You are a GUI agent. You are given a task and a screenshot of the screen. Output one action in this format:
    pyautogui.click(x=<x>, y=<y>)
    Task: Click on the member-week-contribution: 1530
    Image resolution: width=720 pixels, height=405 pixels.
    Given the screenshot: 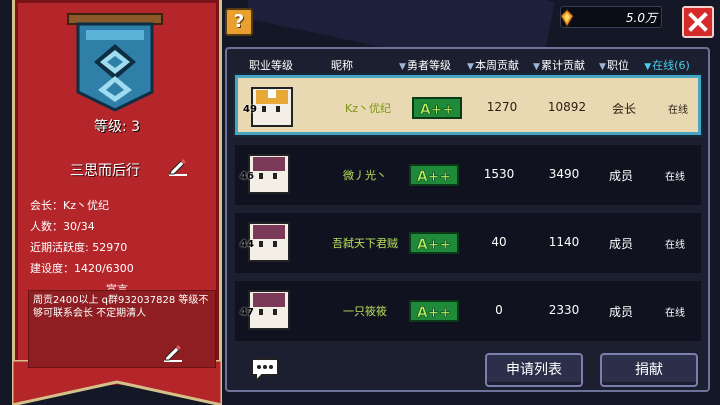 What is the action you would take?
    pyautogui.click(x=499, y=174)
    